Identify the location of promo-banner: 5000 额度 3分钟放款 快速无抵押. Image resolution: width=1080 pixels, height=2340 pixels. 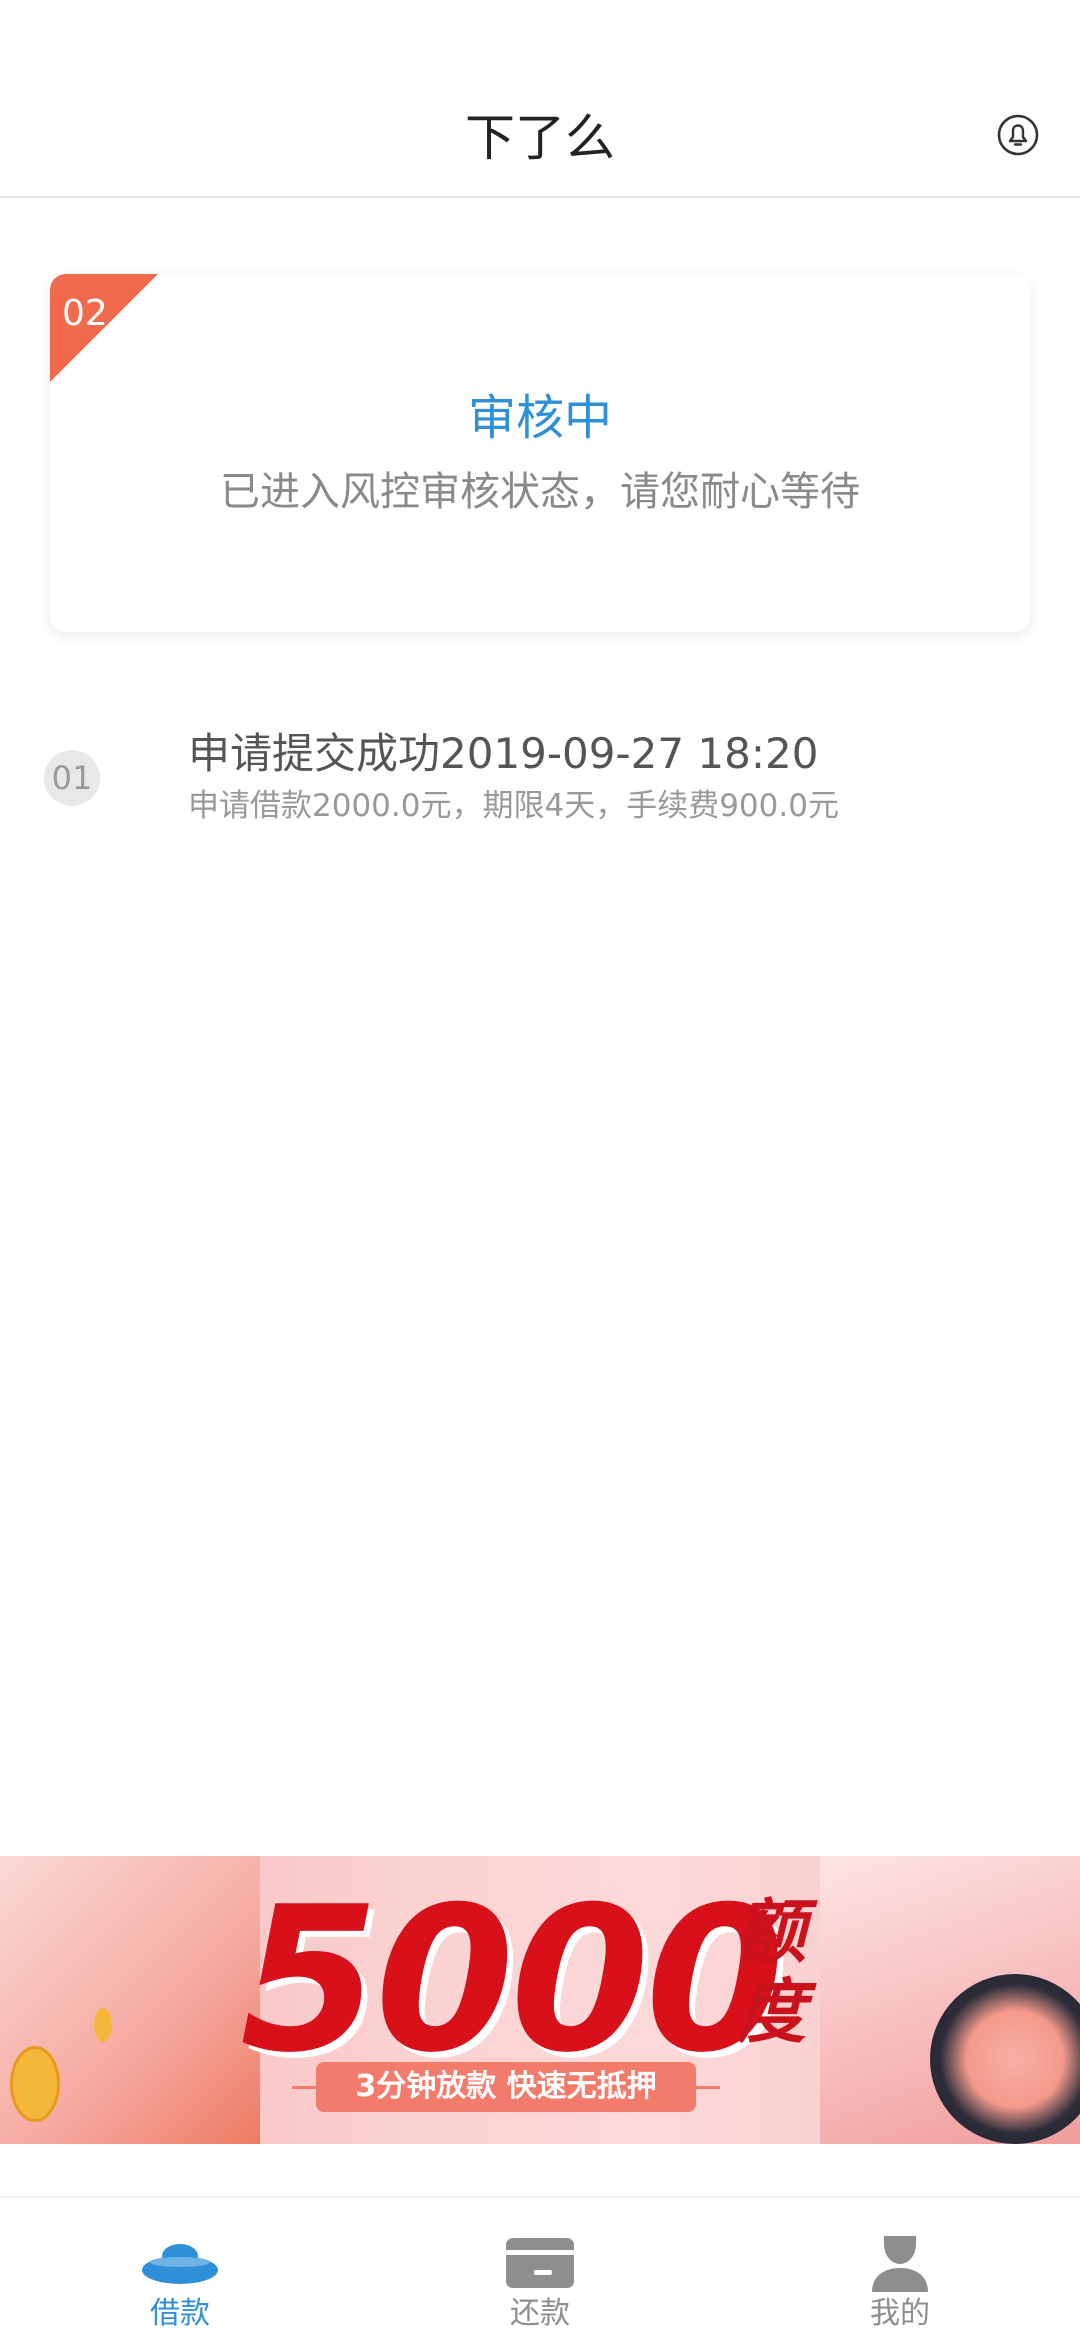
(540, 2000).